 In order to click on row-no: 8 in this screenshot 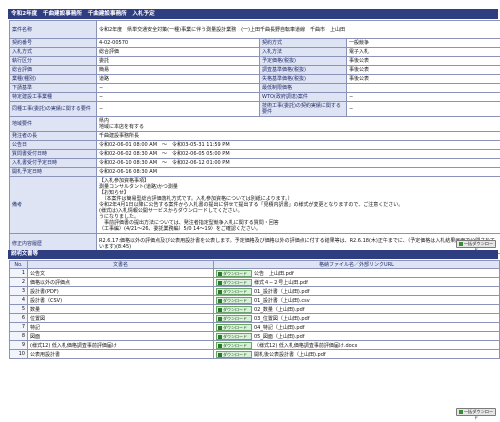, I will do `click(18, 336)`.